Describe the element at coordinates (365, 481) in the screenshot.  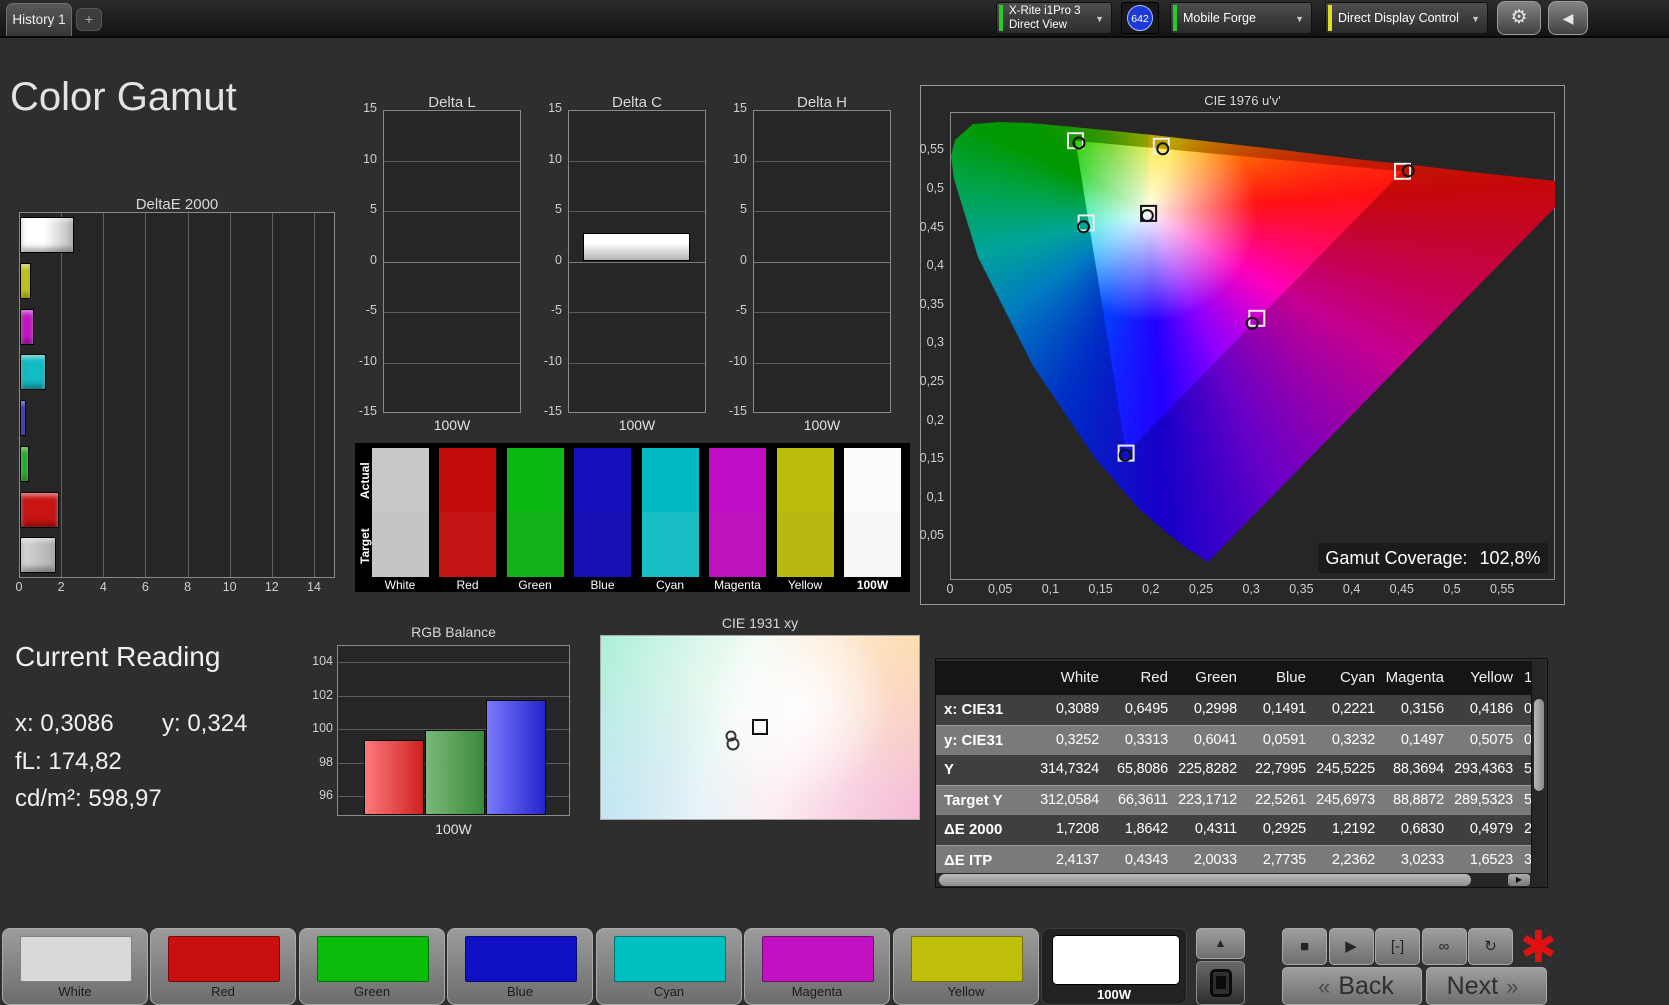
I see `actual-row-label: Actual` at that location.